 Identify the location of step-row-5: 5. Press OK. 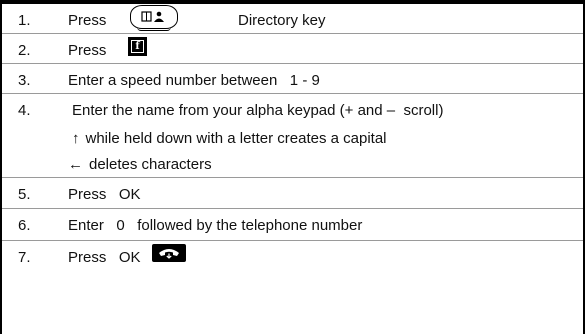
(292, 193).